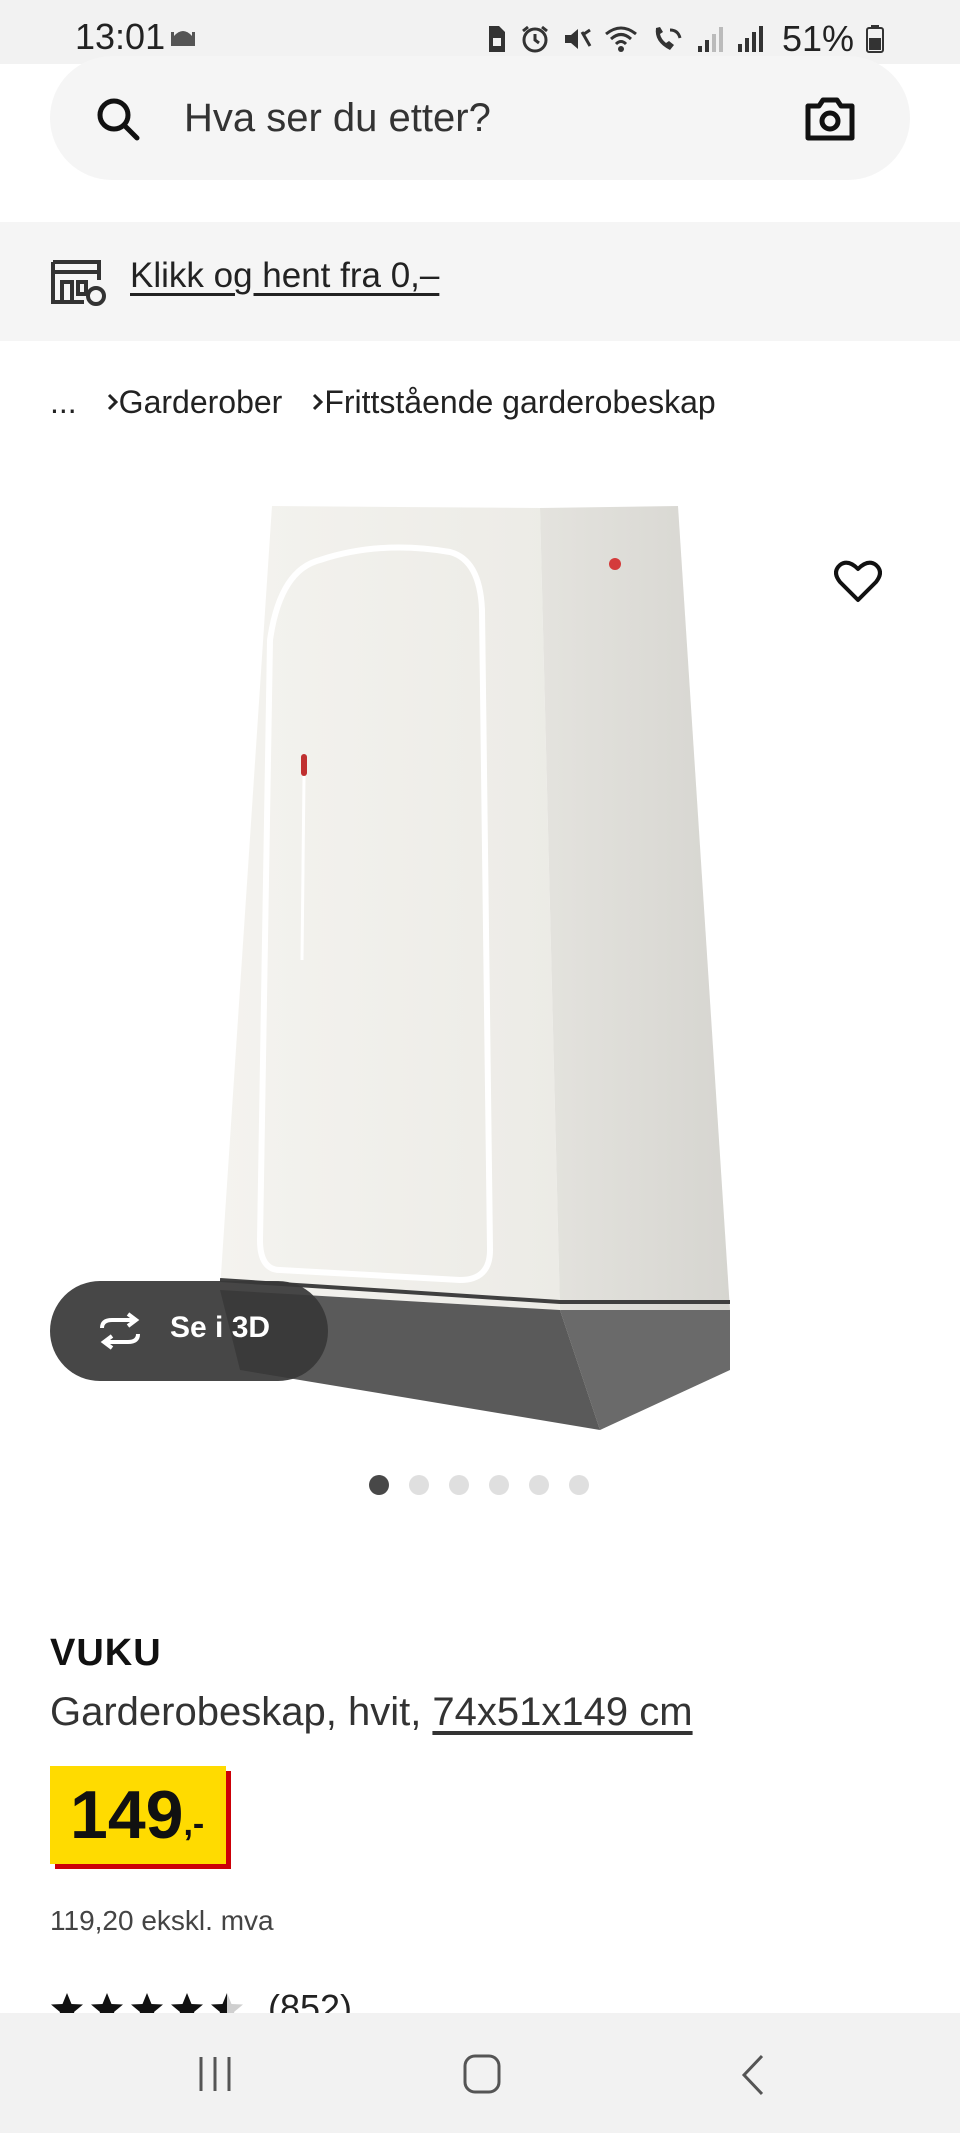 The height and width of the screenshot is (2133, 960). Describe the element at coordinates (162, 1920) in the screenshot. I see `price-ex-vat: 119,20 ekskl. mva` at that location.